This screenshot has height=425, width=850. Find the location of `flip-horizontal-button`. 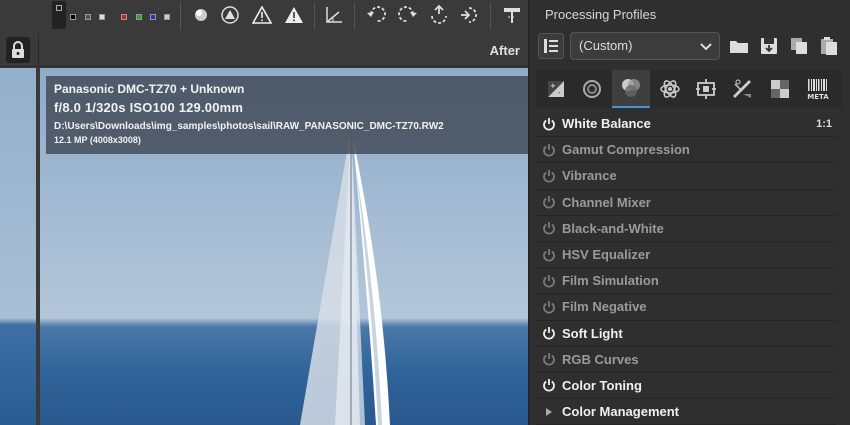

flip-horizontal-button is located at coordinates (439, 15).